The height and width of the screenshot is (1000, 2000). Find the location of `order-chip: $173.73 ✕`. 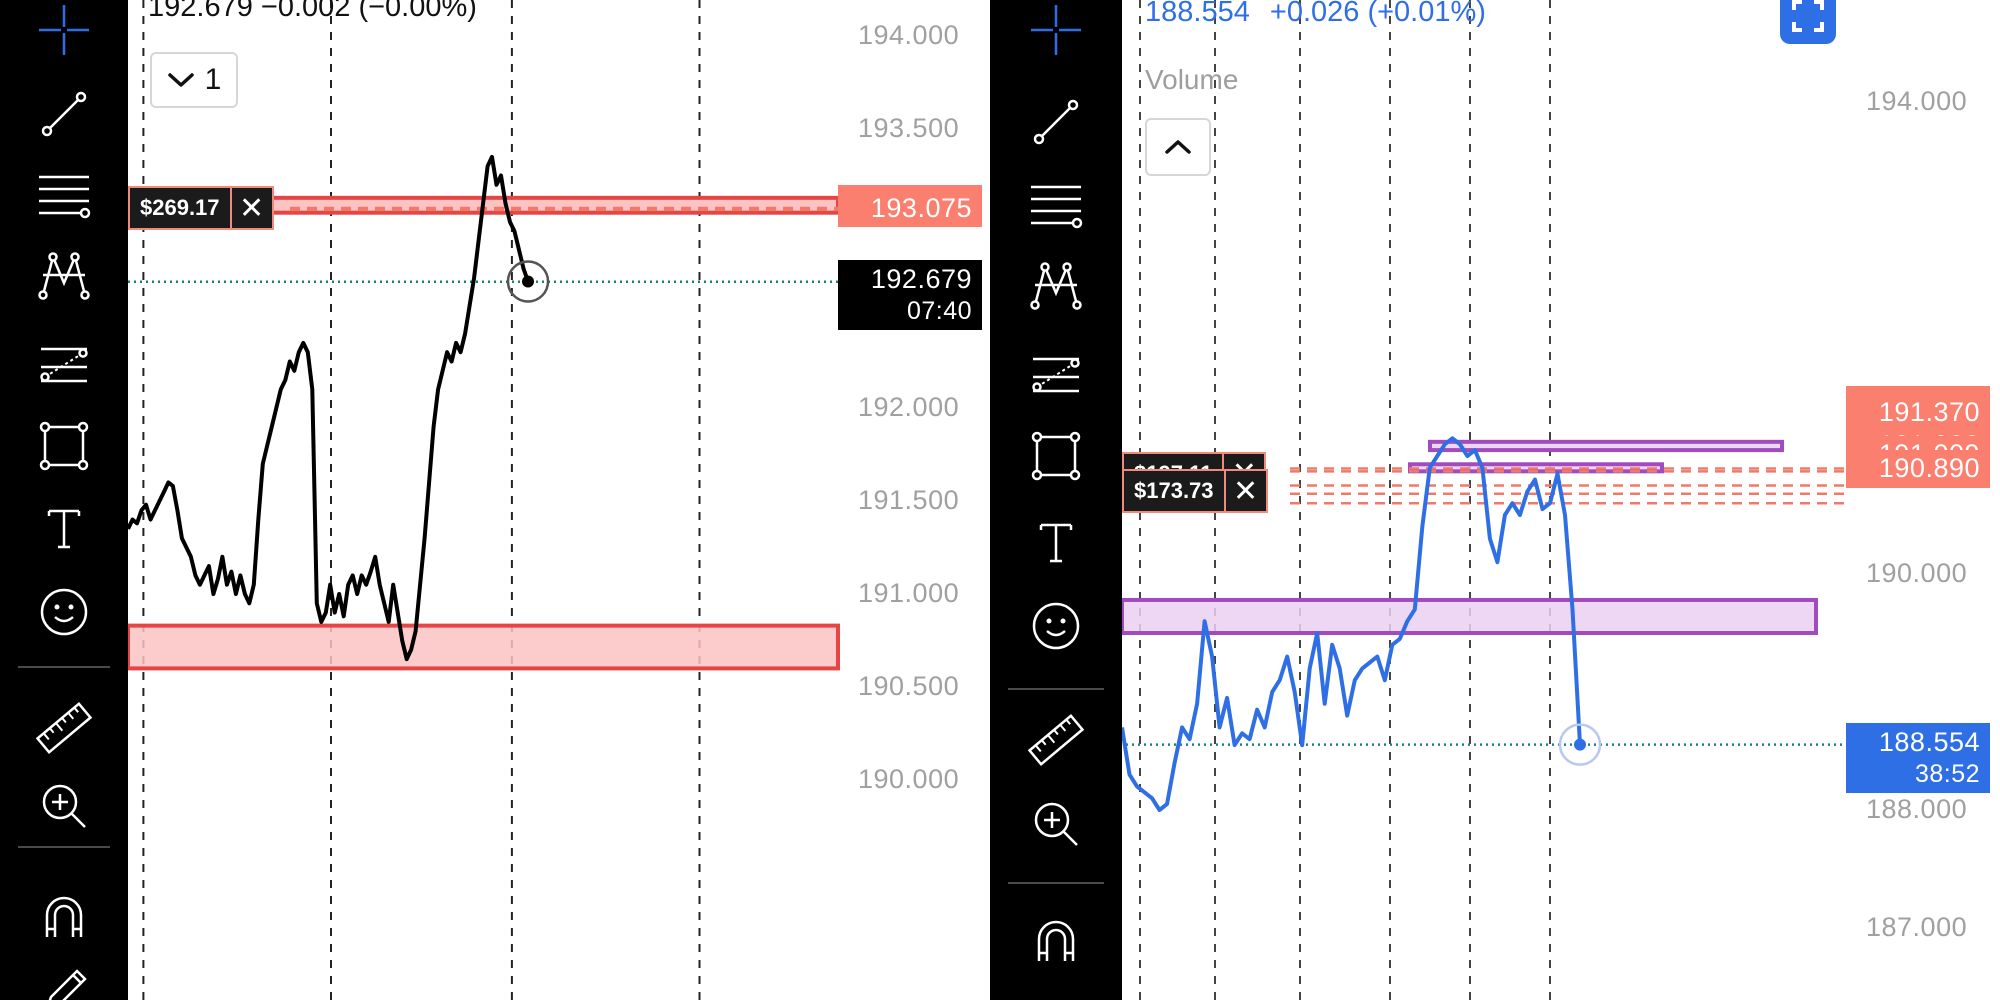

order-chip: $173.73 ✕ is located at coordinates (1195, 491).